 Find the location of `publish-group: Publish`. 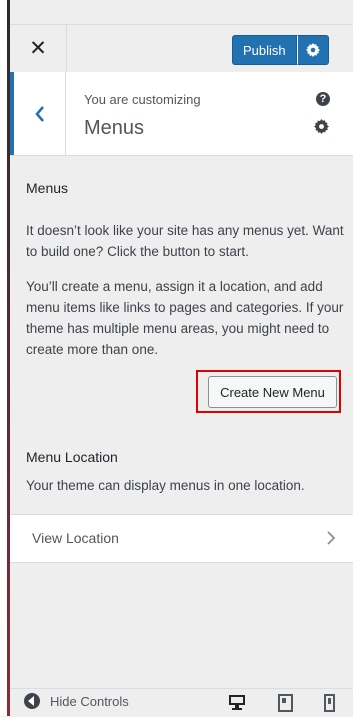

publish-group: Publish is located at coordinates (280, 50).